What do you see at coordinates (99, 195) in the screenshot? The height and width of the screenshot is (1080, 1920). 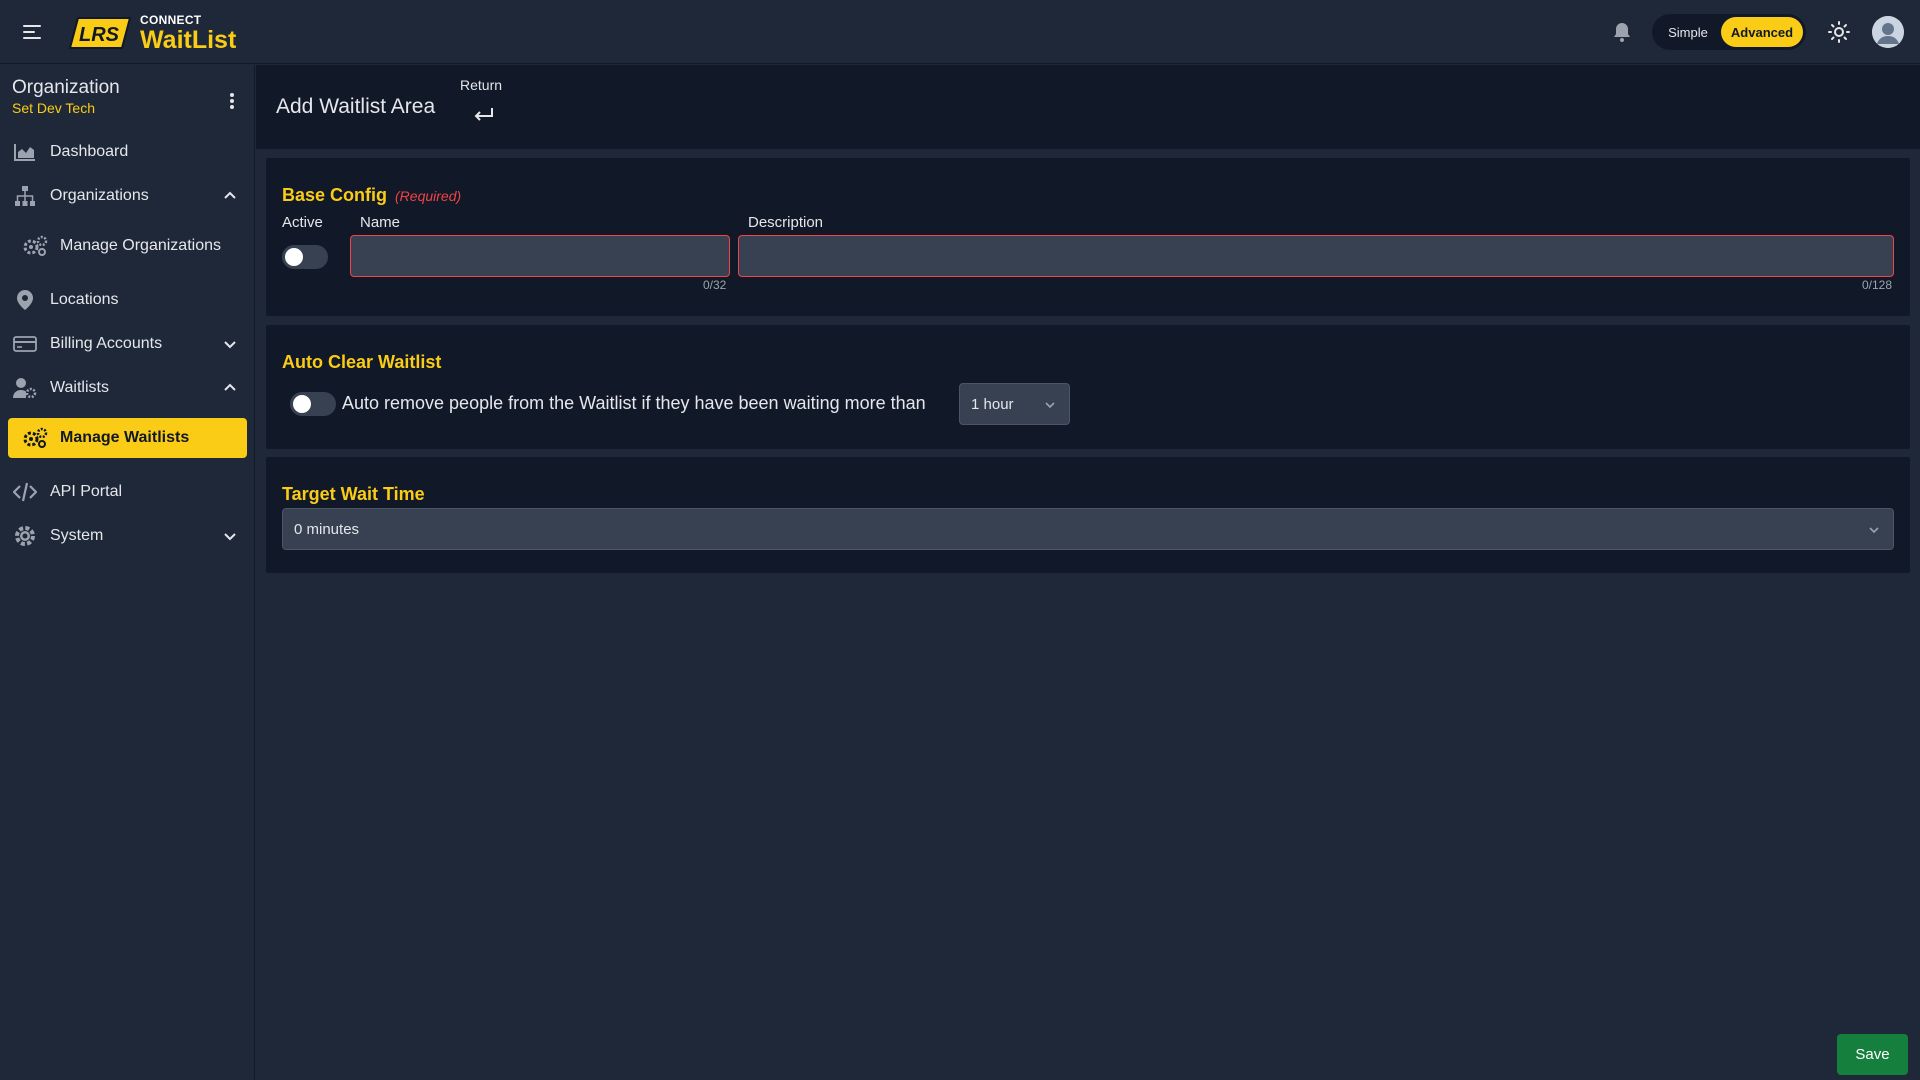 I see `sidebar-item-label: Organizations` at bounding box center [99, 195].